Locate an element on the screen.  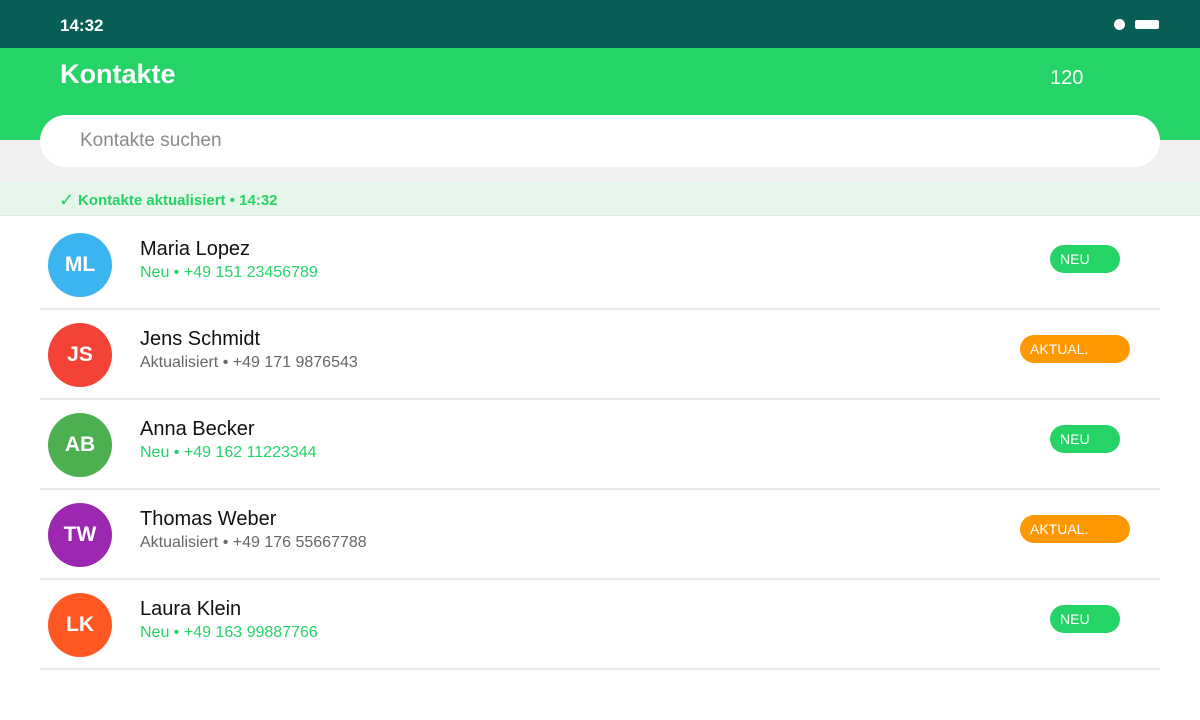
battery-icon is located at coordinates (1147, 24).